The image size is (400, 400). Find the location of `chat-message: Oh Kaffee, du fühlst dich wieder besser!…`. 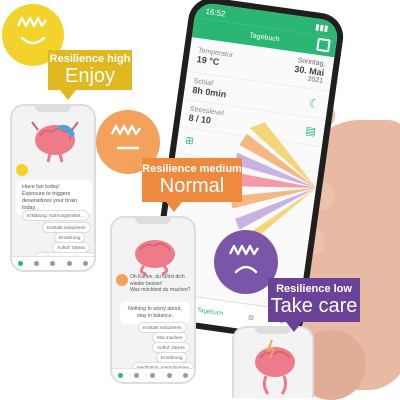

chat-message: Oh Kaffee, du fühlst dich wieder besser!… is located at coordinates (162, 284).